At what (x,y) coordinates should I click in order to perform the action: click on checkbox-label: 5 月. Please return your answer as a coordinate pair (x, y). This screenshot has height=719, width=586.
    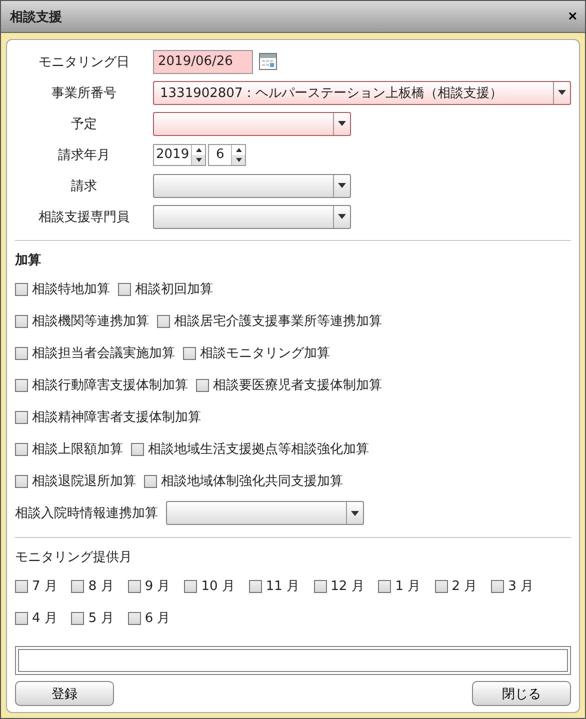
    Looking at the image, I should click on (101, 618).